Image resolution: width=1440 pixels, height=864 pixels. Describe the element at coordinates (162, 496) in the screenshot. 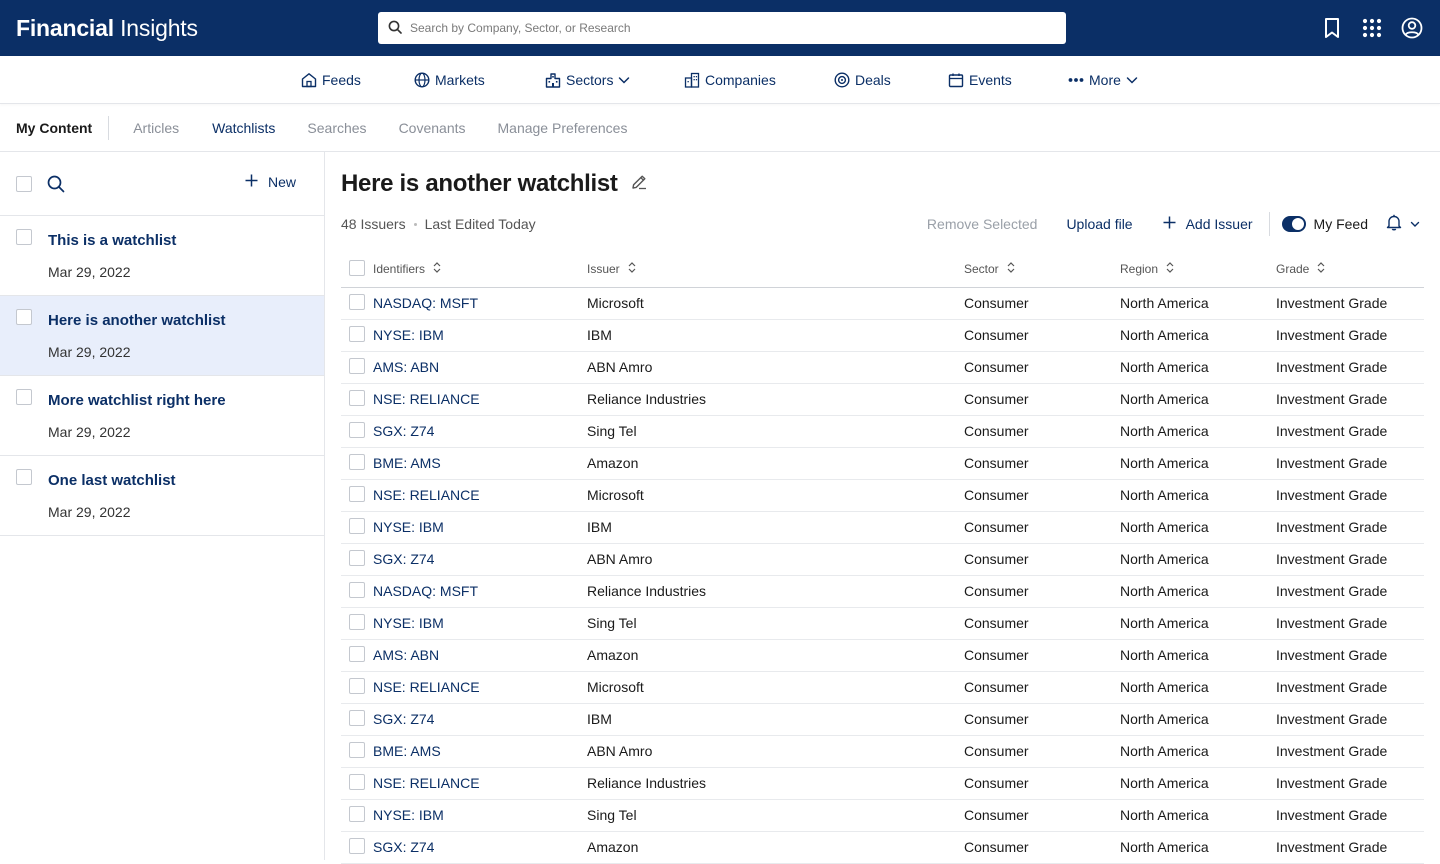

I see `watchlist-item: One last watchlist Mar 29, 2022` at that location.